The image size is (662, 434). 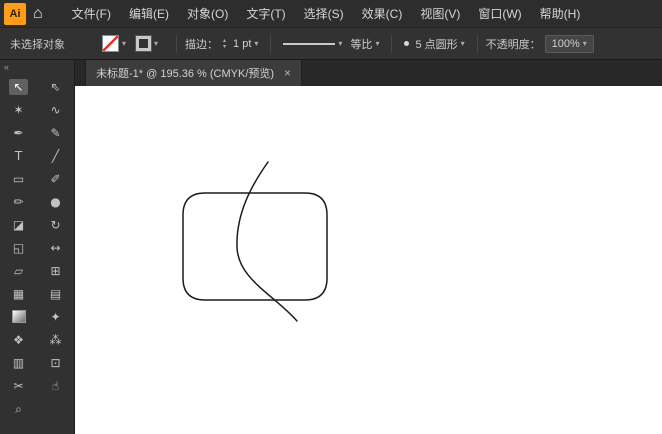 I want to click on home-icon: ⌂, so click(x=38, y=13).